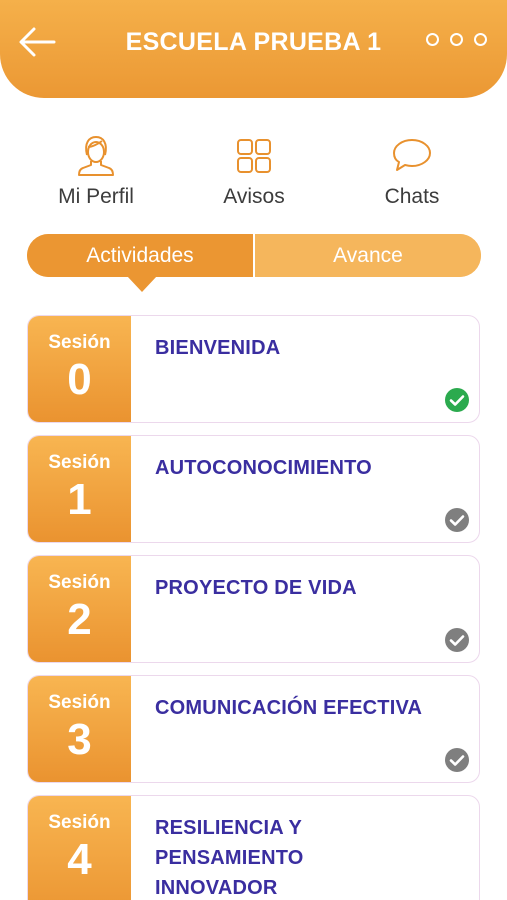  What do you see at coordinates (412, 172) in the screenshot?
I see `nav-chats: Chats` at bounding box center [412, 172].